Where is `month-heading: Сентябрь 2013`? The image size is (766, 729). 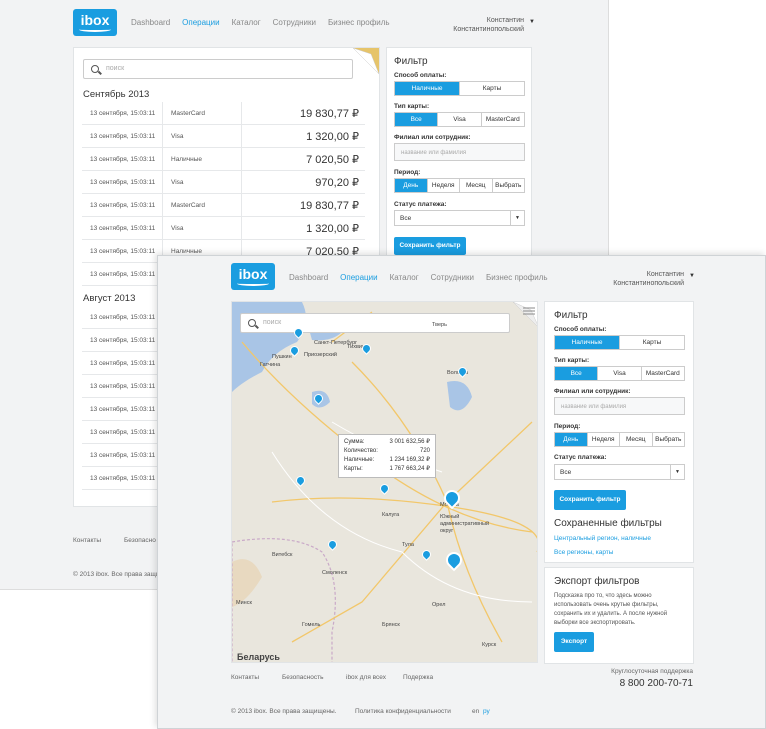
month-heading: Сентябрь 2013 is located at coordinates (116, 94).